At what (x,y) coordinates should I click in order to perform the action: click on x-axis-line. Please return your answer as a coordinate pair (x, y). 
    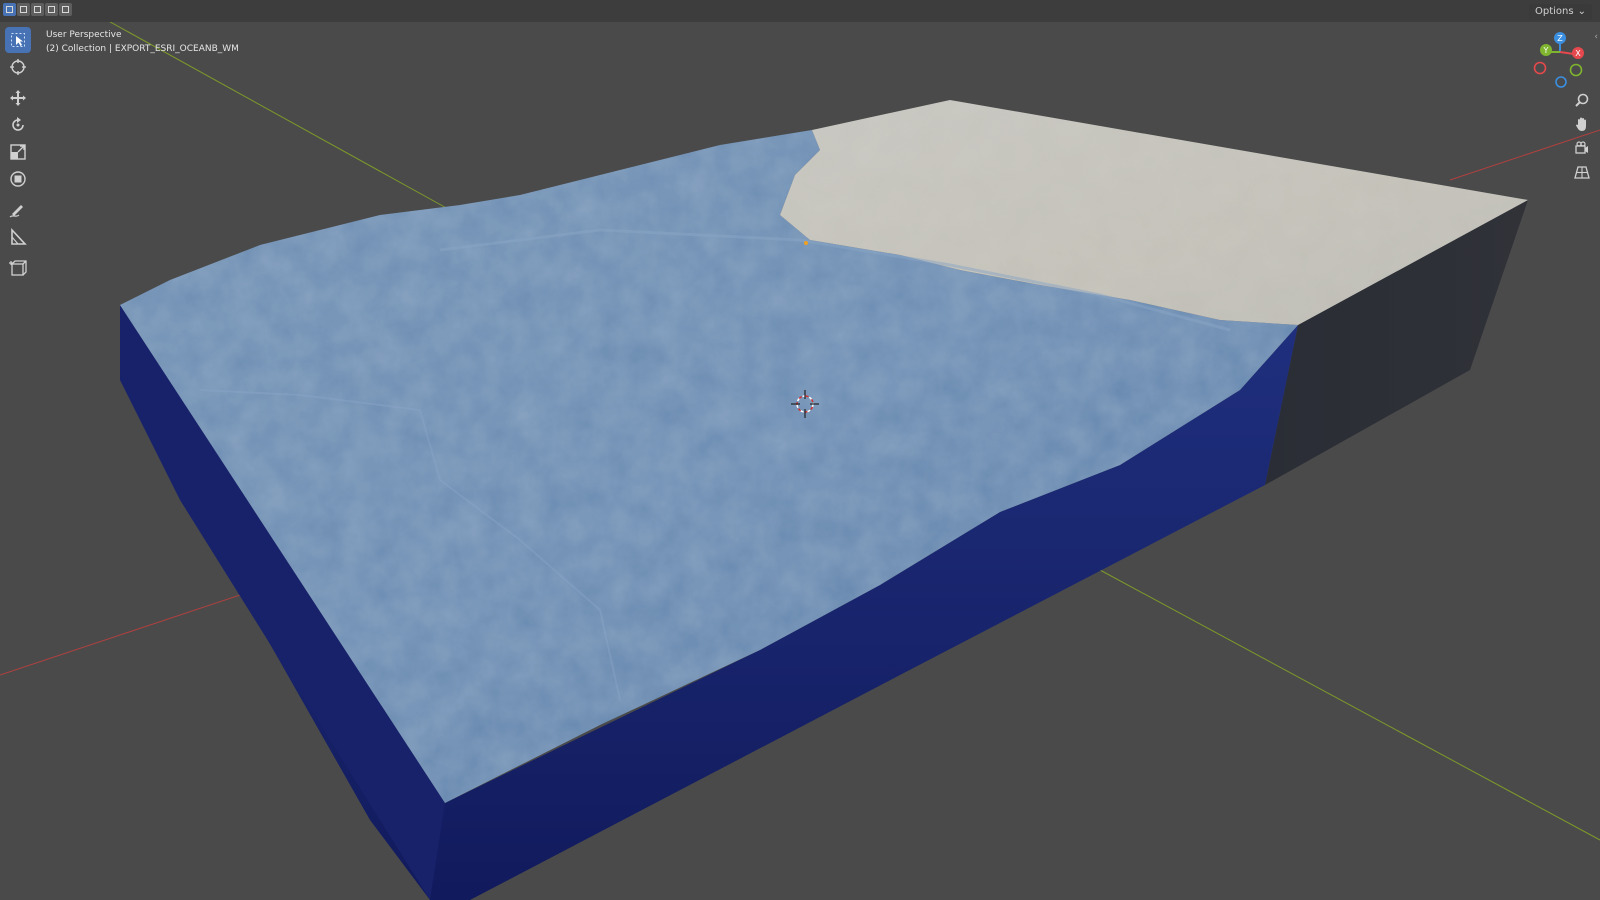
    Looking at the image, I should click on (135, 630).